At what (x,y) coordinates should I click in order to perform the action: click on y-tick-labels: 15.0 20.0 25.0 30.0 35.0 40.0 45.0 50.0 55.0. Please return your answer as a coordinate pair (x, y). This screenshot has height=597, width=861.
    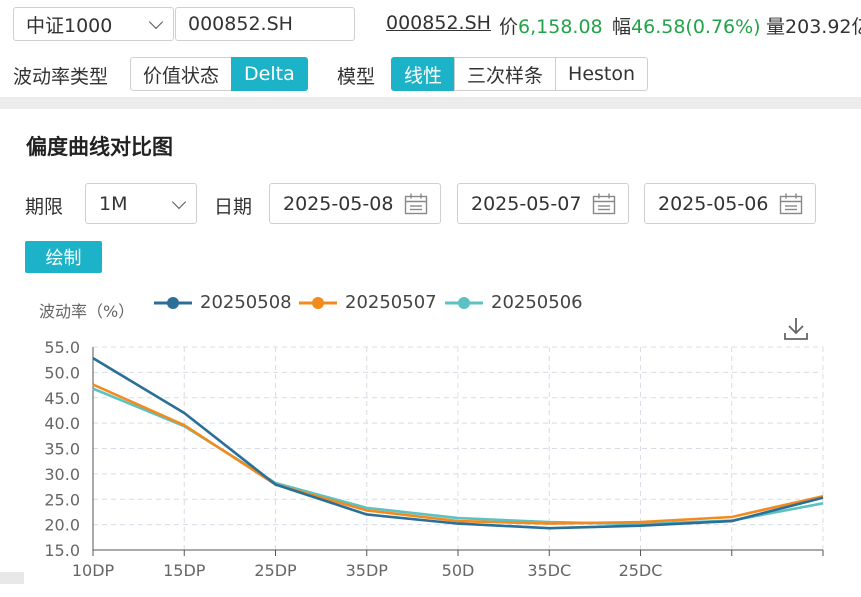
    Looking at the image, I should click on (62, 449).